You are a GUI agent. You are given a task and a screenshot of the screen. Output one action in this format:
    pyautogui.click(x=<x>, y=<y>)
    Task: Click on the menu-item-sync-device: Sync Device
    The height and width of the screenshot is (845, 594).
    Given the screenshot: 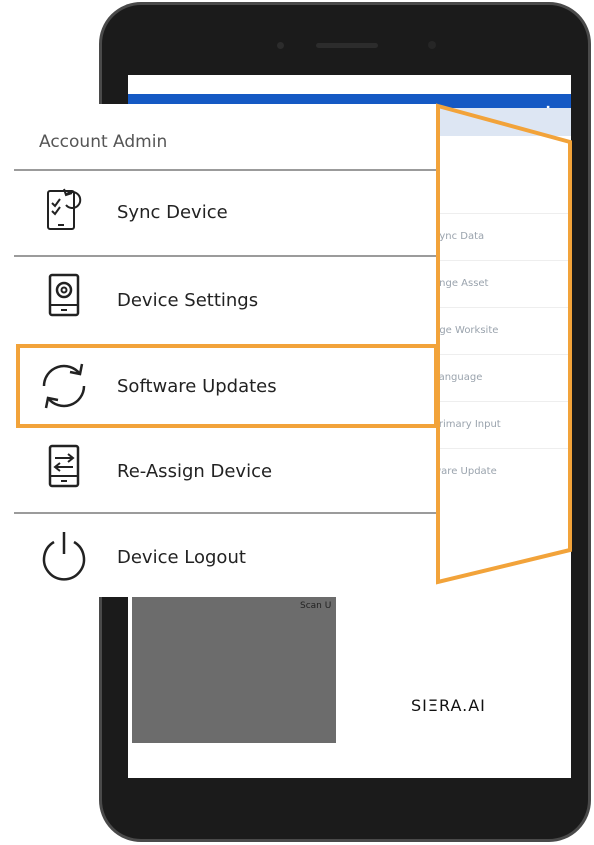 What is the action you would take?
    pyautogui.click(x=225, y=212)
    